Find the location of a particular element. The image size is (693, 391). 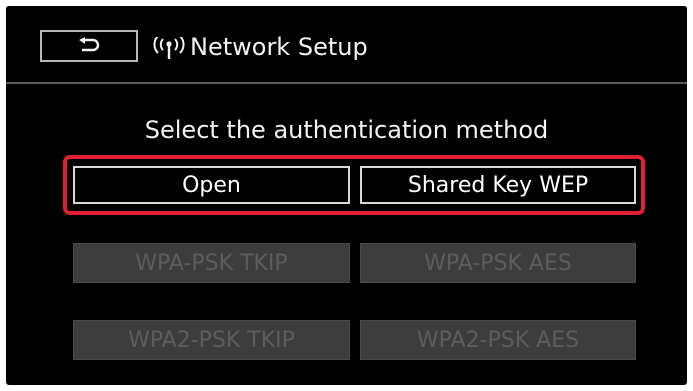

open-button: Open is located at coordinates (211, 185).